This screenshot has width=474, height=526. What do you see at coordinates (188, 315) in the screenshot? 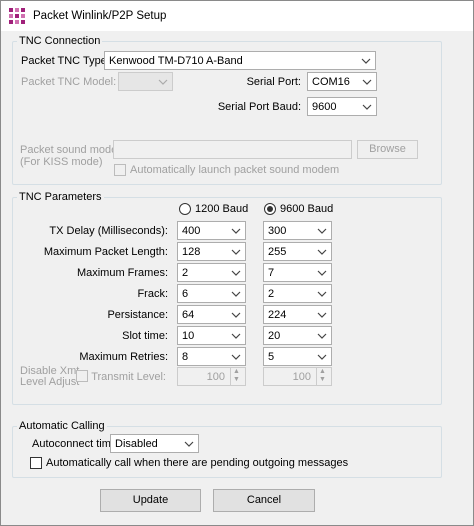
I see `param-value: 64` at bounding box center [188, 315].